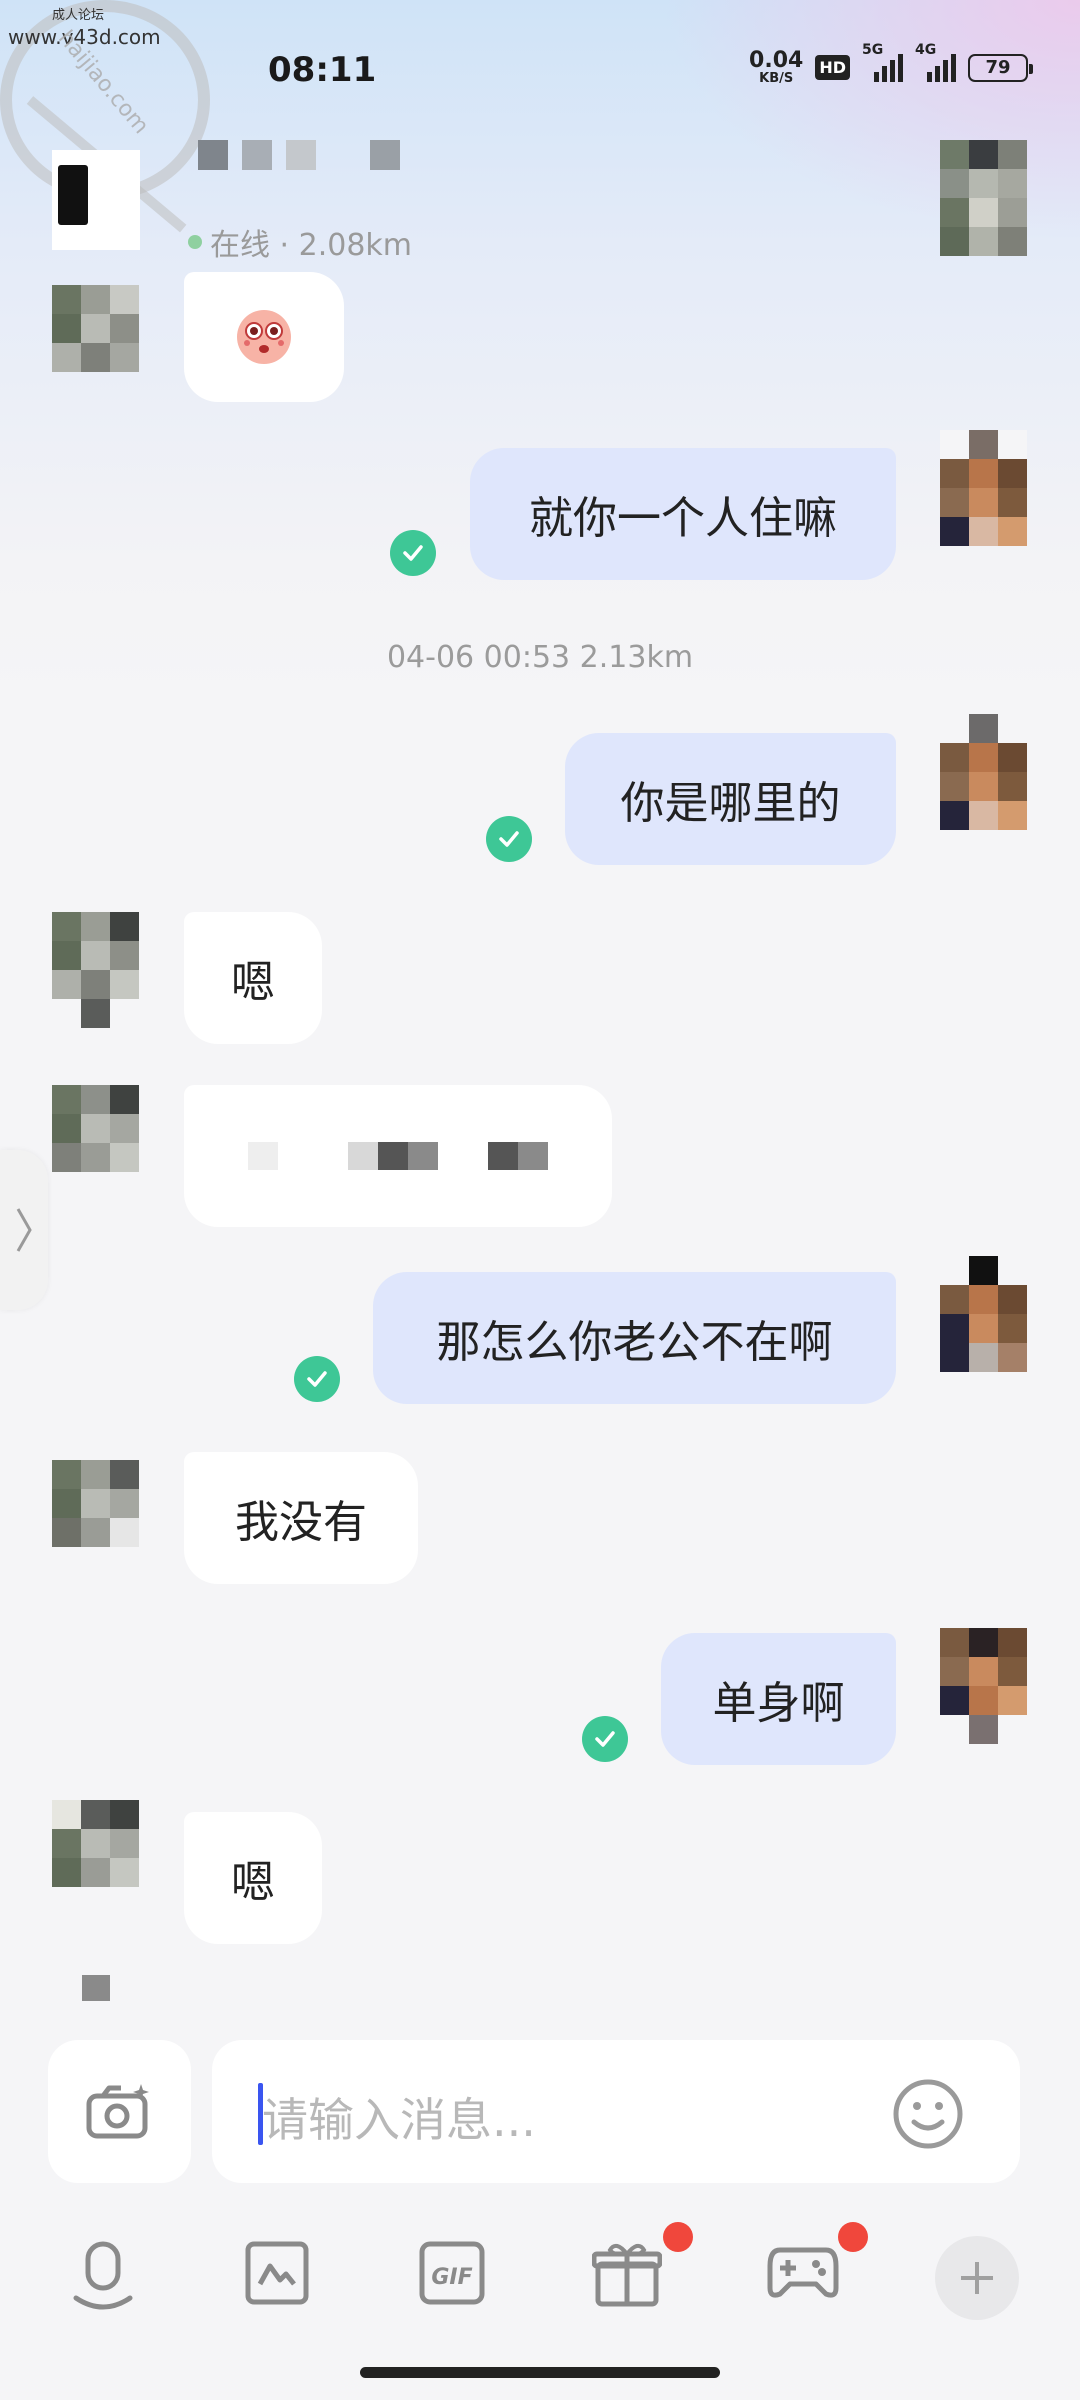  I want to click on battery-level: 79, so click(998, 67).